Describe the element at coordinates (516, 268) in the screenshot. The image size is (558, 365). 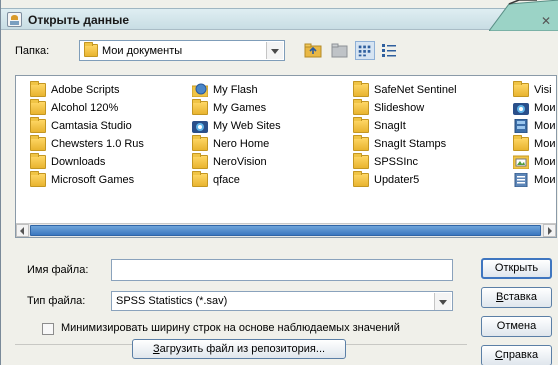
I see `open-button: Открыть` at that location.